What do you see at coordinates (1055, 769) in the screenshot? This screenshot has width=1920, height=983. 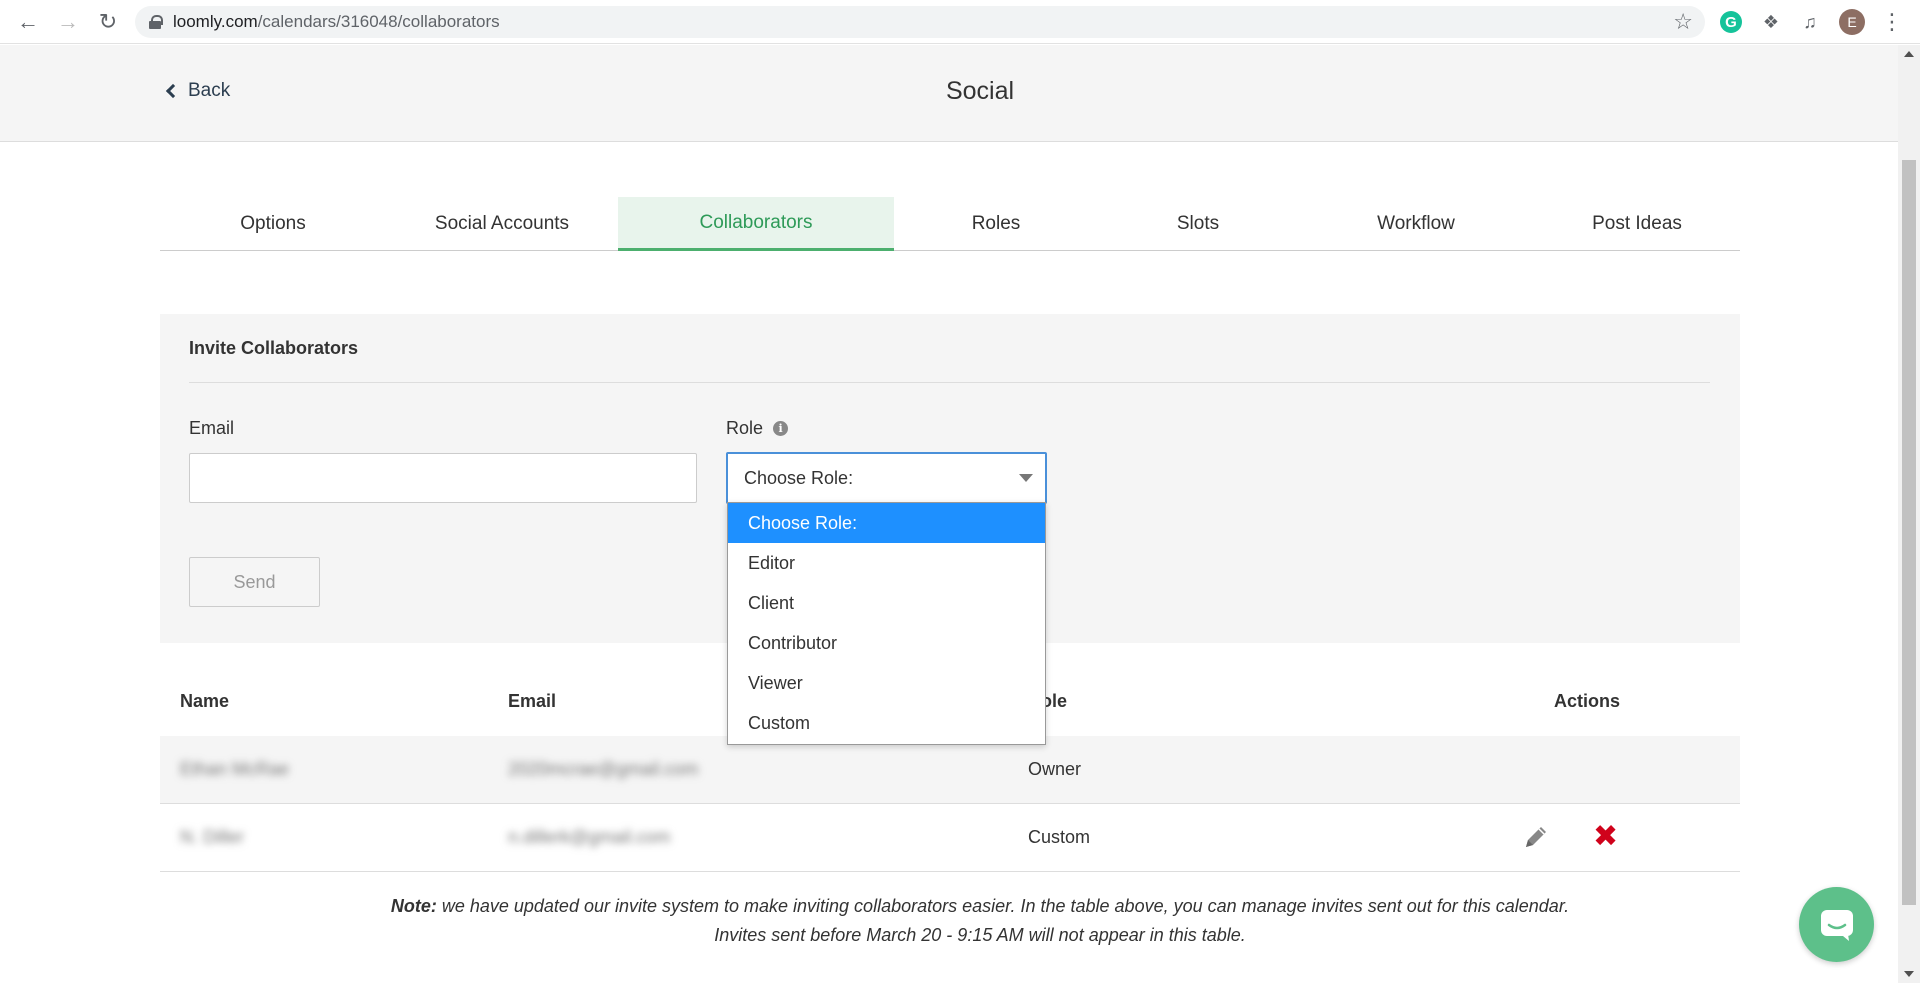 I see `collaborator-role: Owner` at bounding box center [1055, 769].